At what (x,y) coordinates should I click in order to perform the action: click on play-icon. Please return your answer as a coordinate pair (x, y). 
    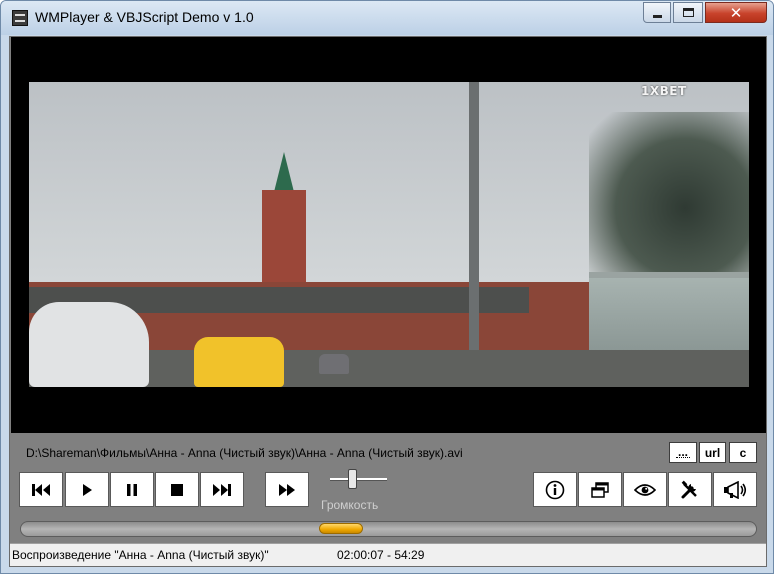
    Looking at the image, I should click on (87, 489).